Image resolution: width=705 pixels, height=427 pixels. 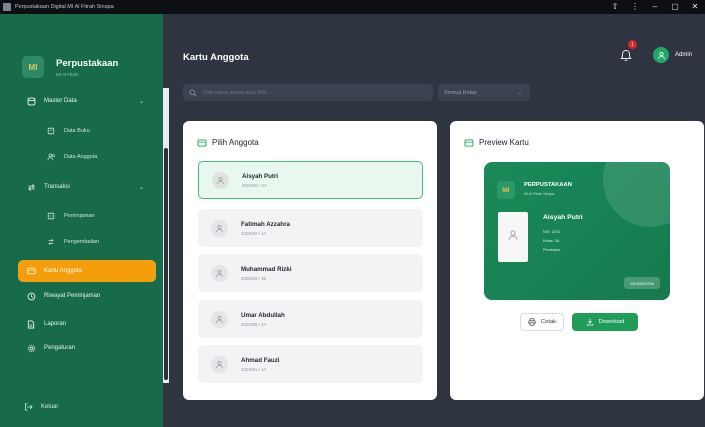 I want to click on sidebar-item-label: Data Anggota, so click(x=81, y=157).